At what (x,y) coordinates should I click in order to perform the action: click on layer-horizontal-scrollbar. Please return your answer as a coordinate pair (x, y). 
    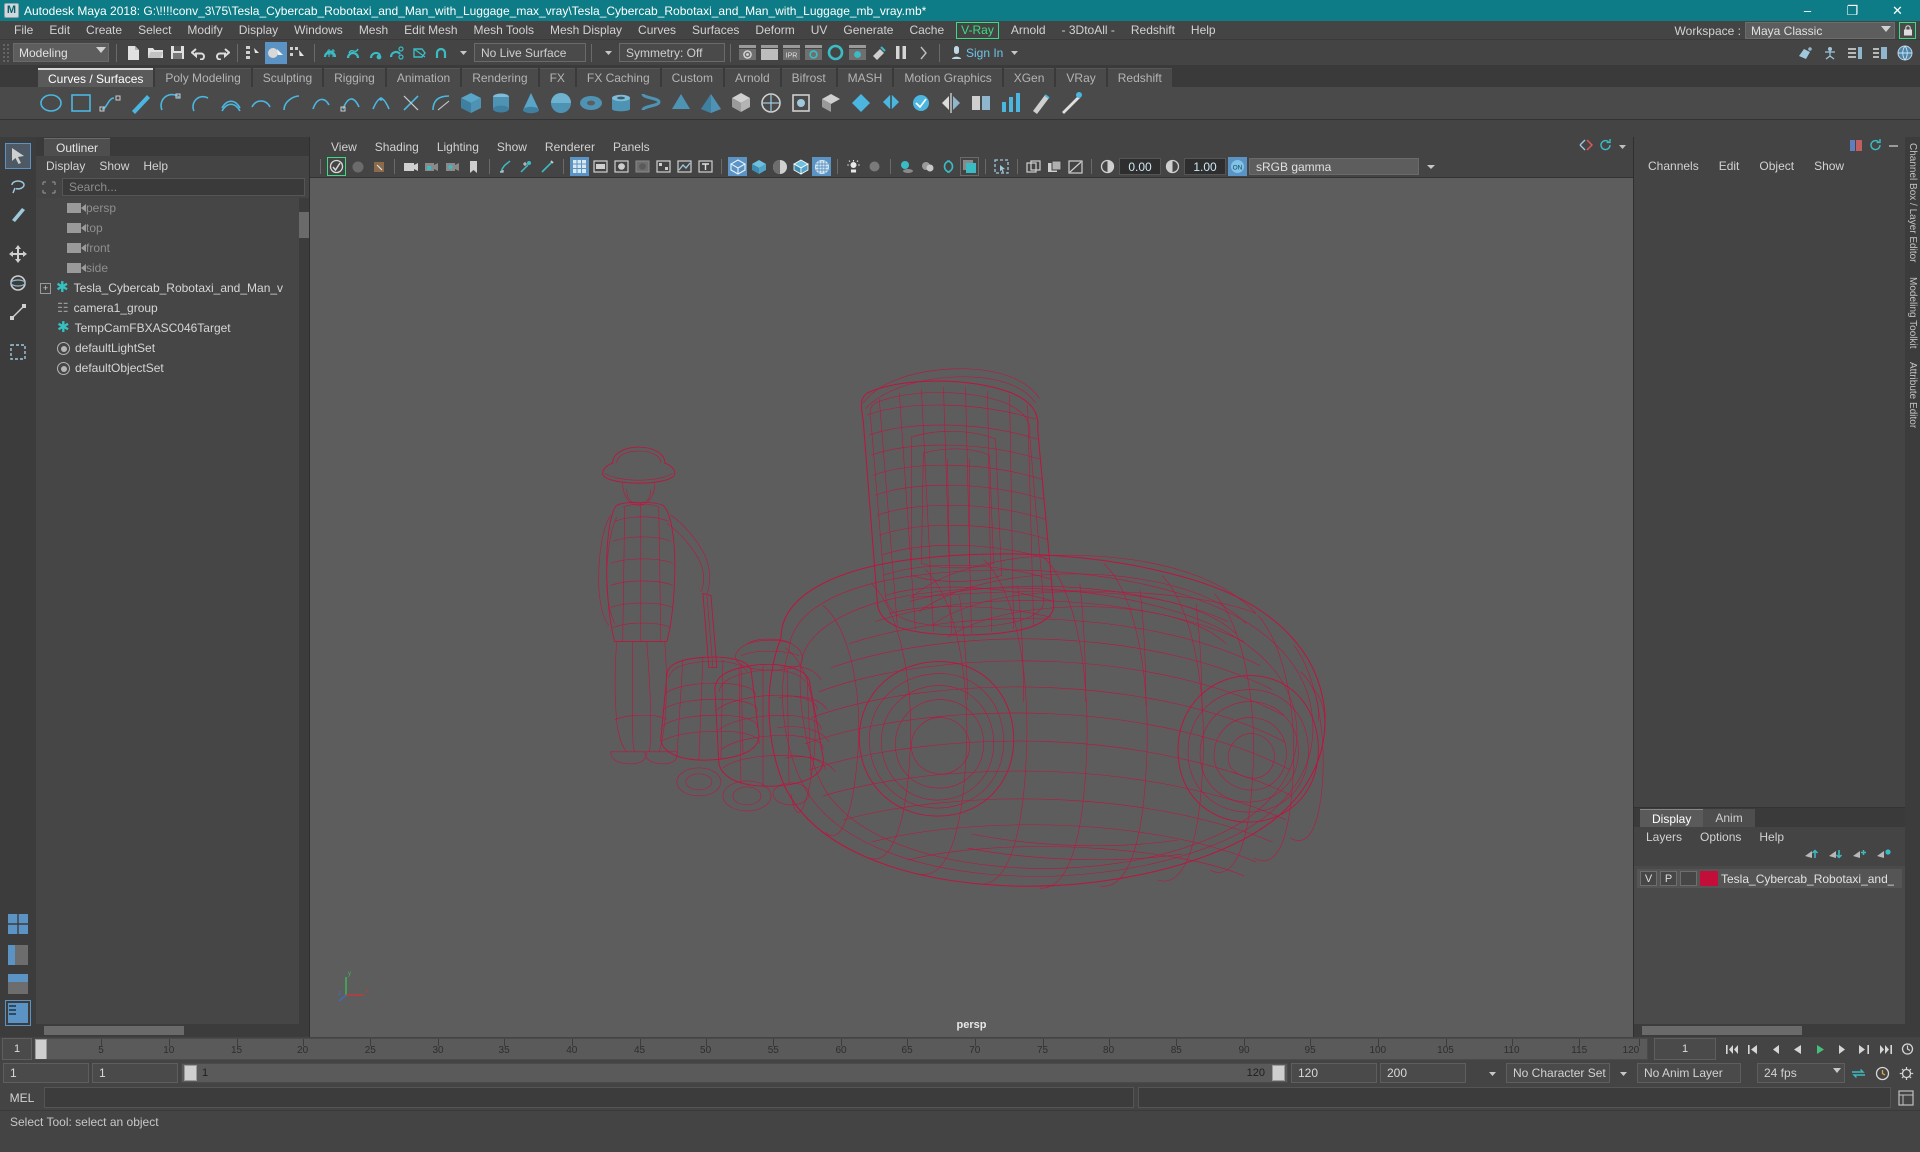
    Looking at the image, I should click on (1769, 1030).